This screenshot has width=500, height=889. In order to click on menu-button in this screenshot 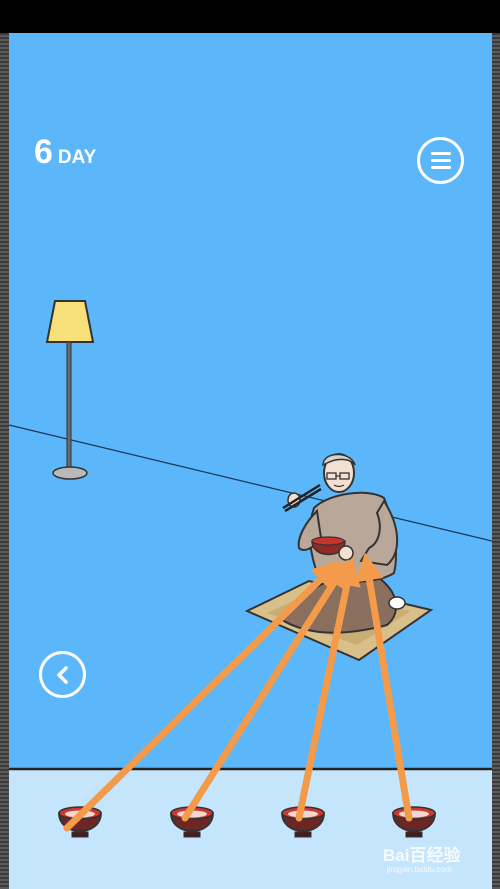, I will do `click(440, 160)`.